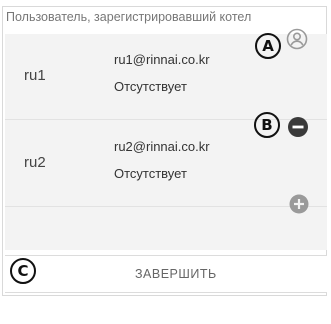 The width and height of the screenshot is (331, 324). Describe the element at coordinates (268, 46) in the screenshot. I see `callout-a: A` at that location.